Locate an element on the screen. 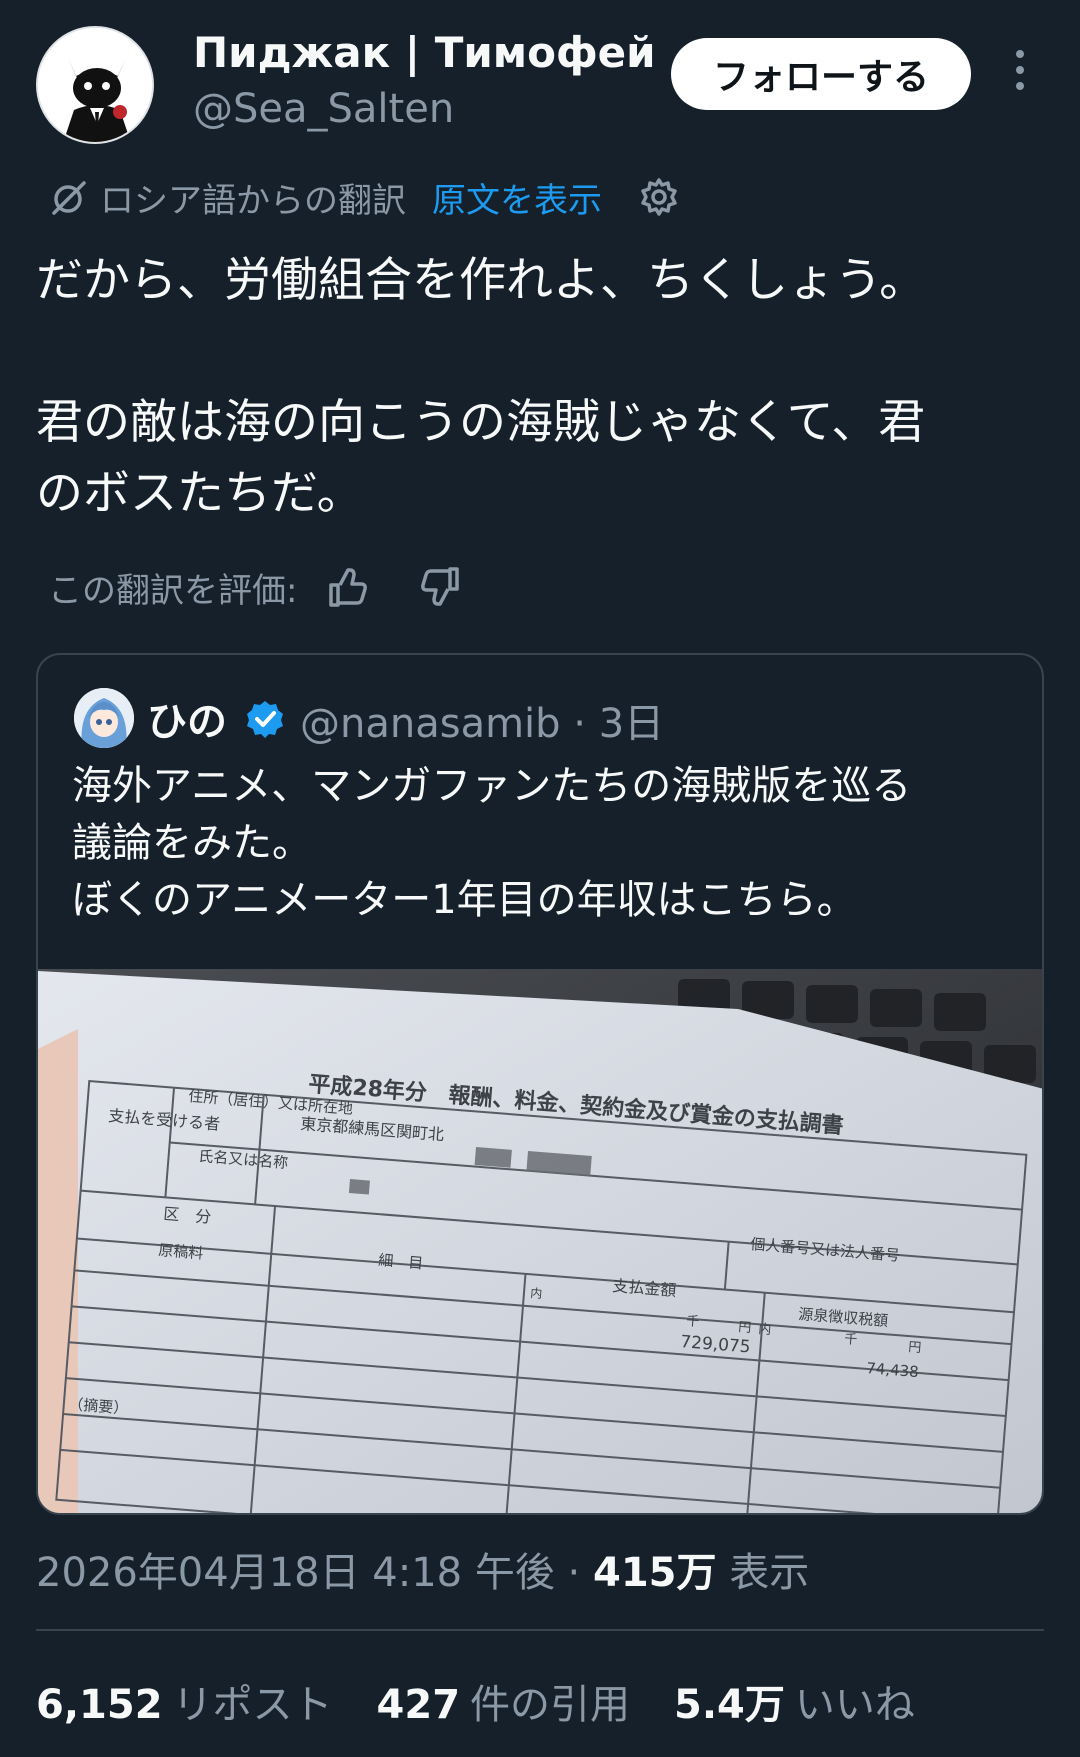  stat-reposts: 6,152 リポスト is located at coordinates (184, 1701).